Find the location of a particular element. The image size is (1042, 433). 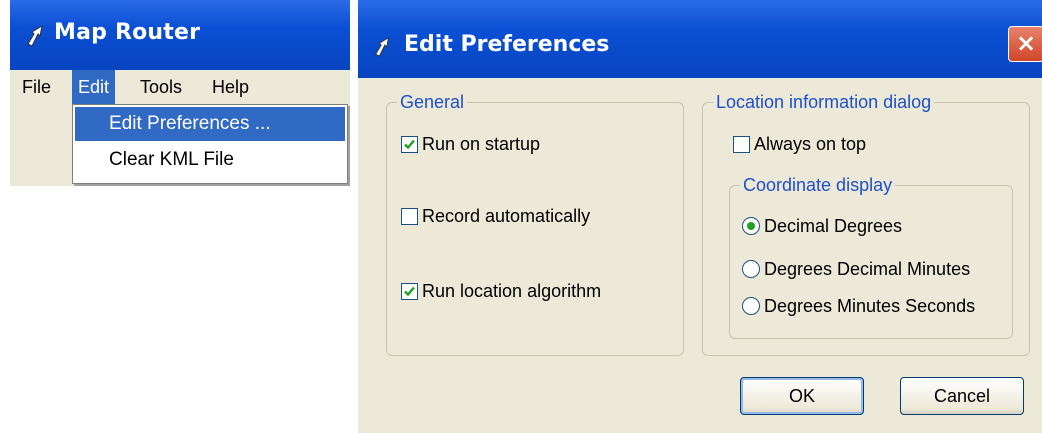

always-on-top-label: Always on top is located at coordinates (810, 143).